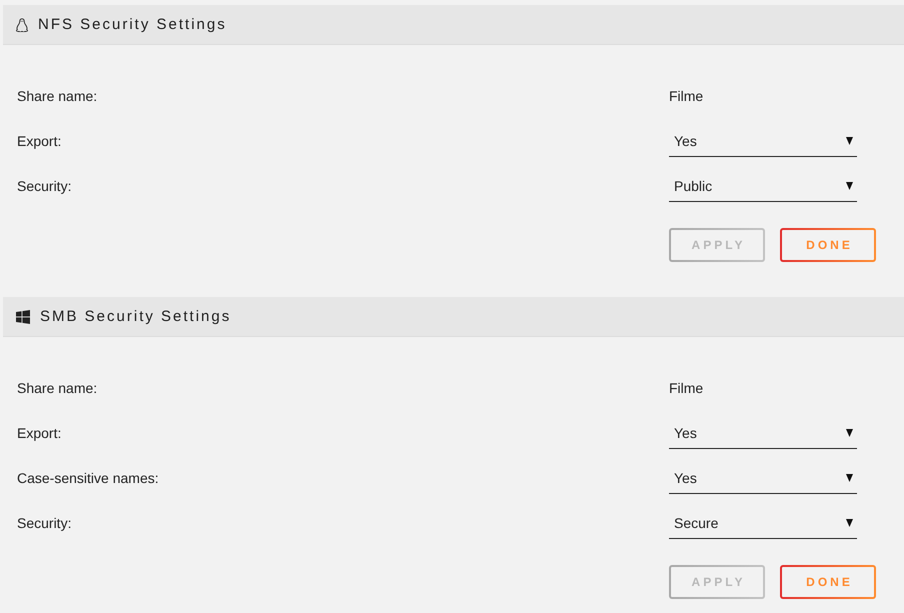 The image size is (904, 613). Describe the element at coordinates (88, 478) in the screenshot. I see `field-label: Case-sensitive names:` at that location.